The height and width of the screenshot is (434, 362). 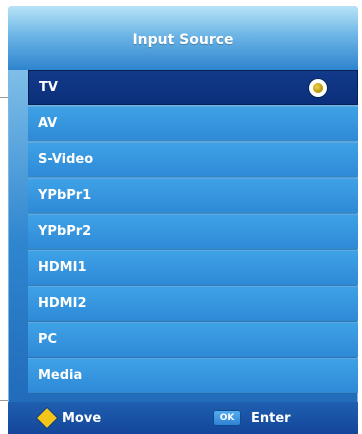 What do you see at coordinates (82, 418) in the screenshot?
I see `move-label: Move` at bounding box center [82, 418].